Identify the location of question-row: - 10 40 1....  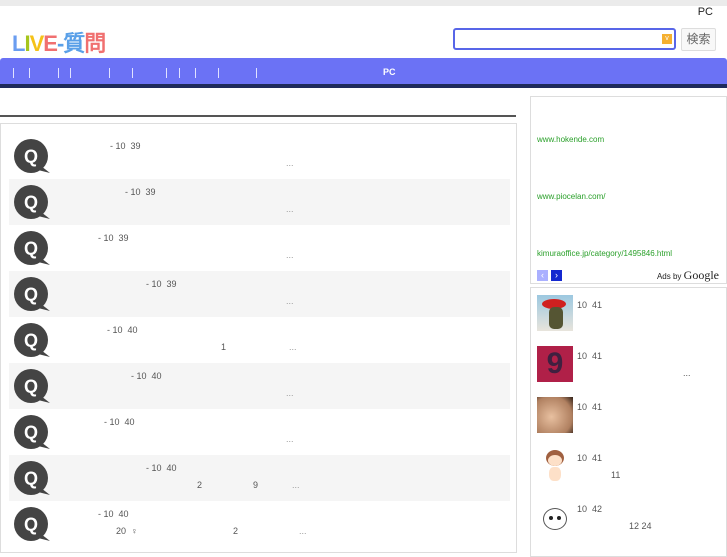
(259, 340).